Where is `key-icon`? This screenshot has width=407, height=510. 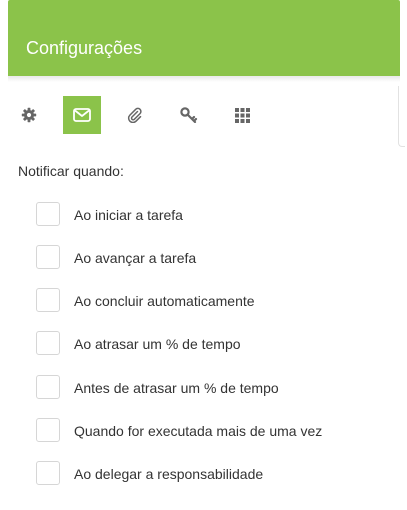 key-icon is located at coordinates (189, 115).